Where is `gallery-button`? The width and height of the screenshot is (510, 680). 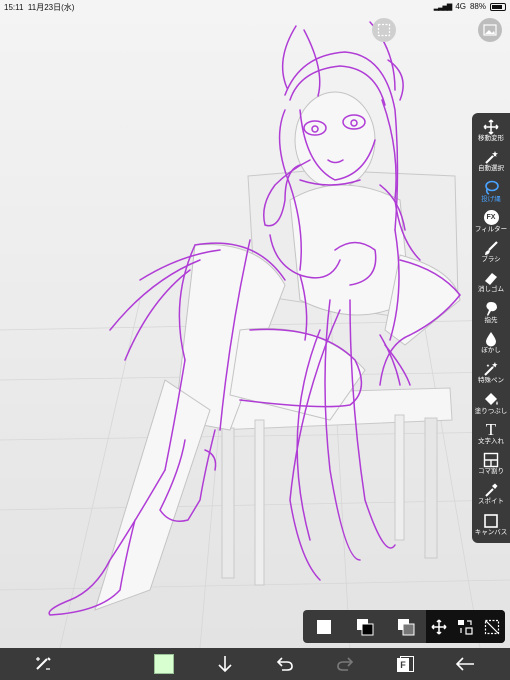 gallery-button is located at coordinates (490, 30).